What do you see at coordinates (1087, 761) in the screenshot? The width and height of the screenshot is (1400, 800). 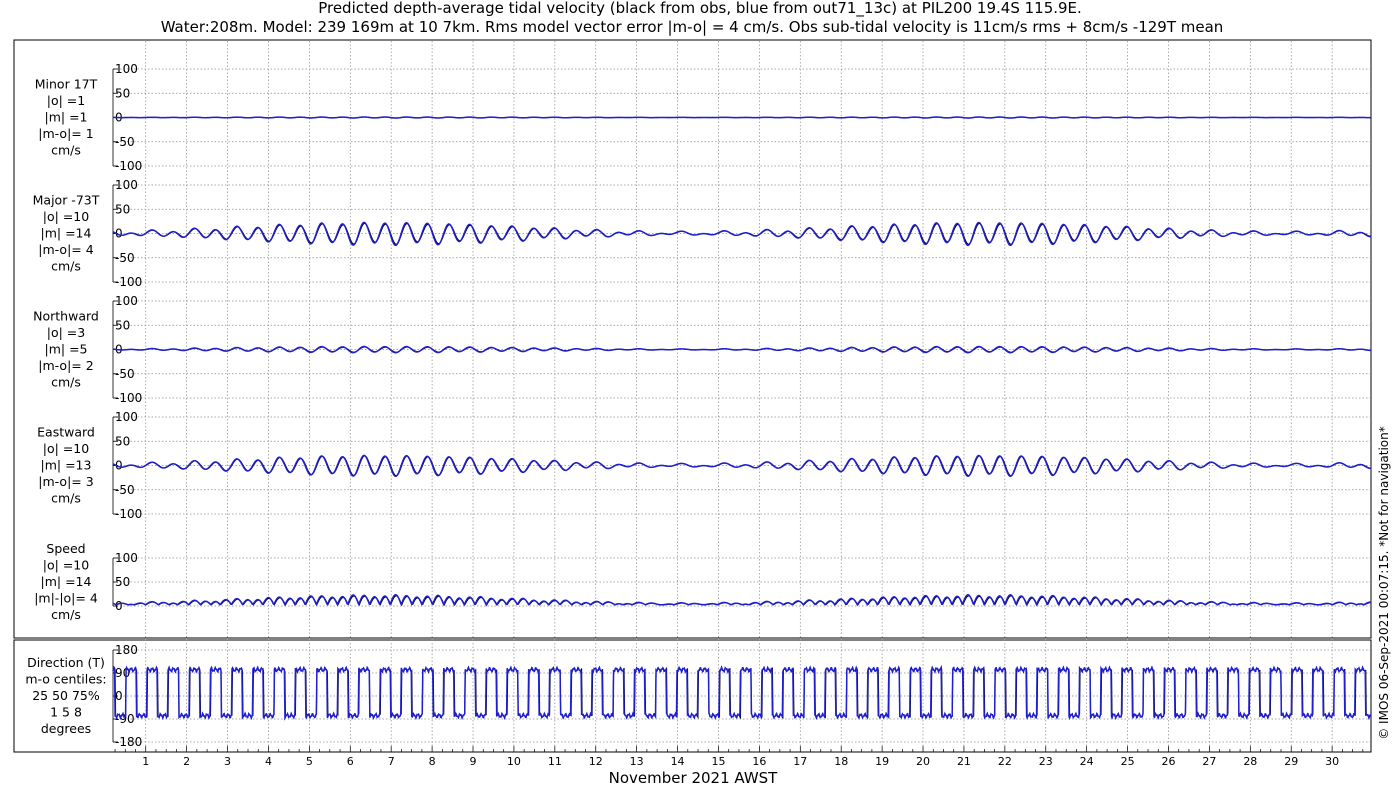 I see `x-tick-label-24: 24` at bounding box center [1087, 761].